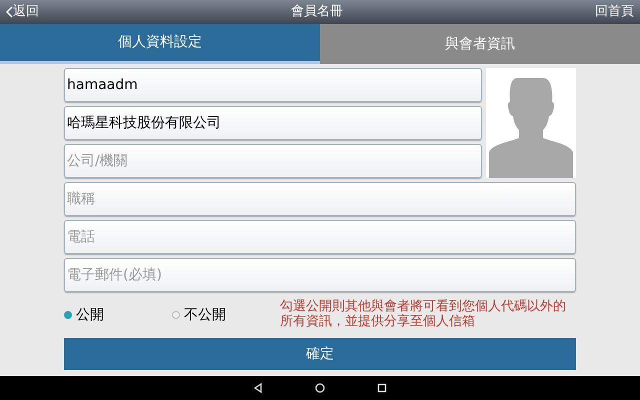  I want to click on input-field: 電話, so click(320, 237).